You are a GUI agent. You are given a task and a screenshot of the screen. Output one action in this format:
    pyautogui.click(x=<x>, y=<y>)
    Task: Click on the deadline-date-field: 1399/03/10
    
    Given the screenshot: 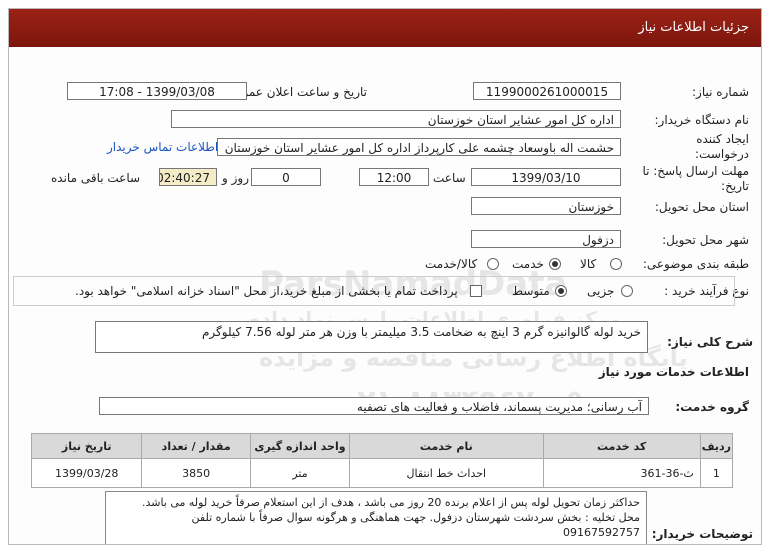 What is the action you would take?
    pyautogui.click(x=546, y=177)
    